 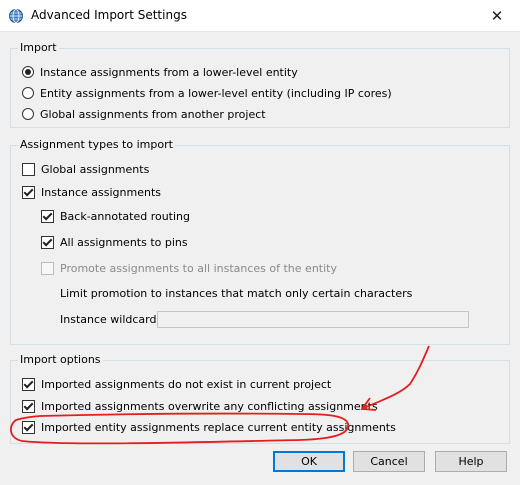 I want to click on ok-button-label: OK, so click(x=309, y=461).